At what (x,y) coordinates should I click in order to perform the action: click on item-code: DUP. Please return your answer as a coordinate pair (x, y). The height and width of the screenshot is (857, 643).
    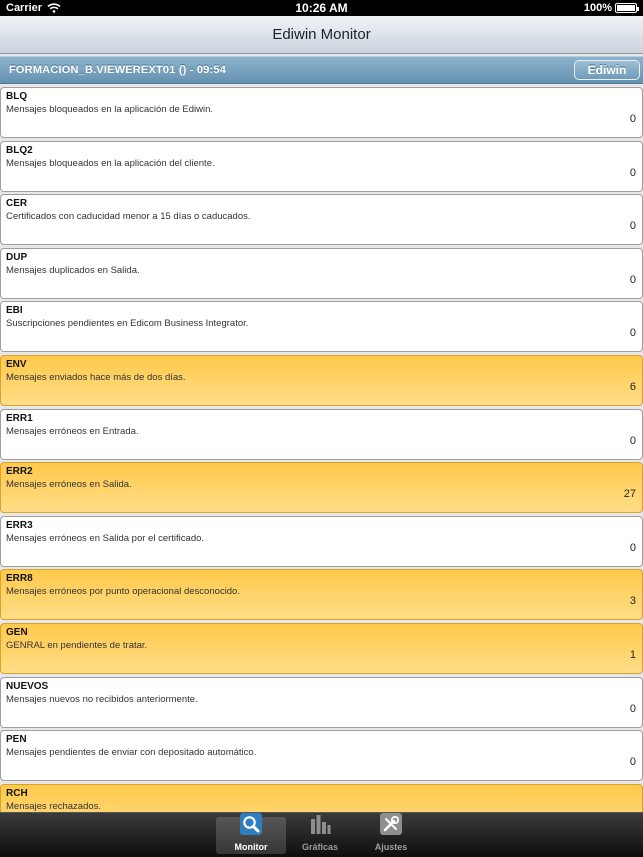
    Looking at the image, I should click on (17, 257).